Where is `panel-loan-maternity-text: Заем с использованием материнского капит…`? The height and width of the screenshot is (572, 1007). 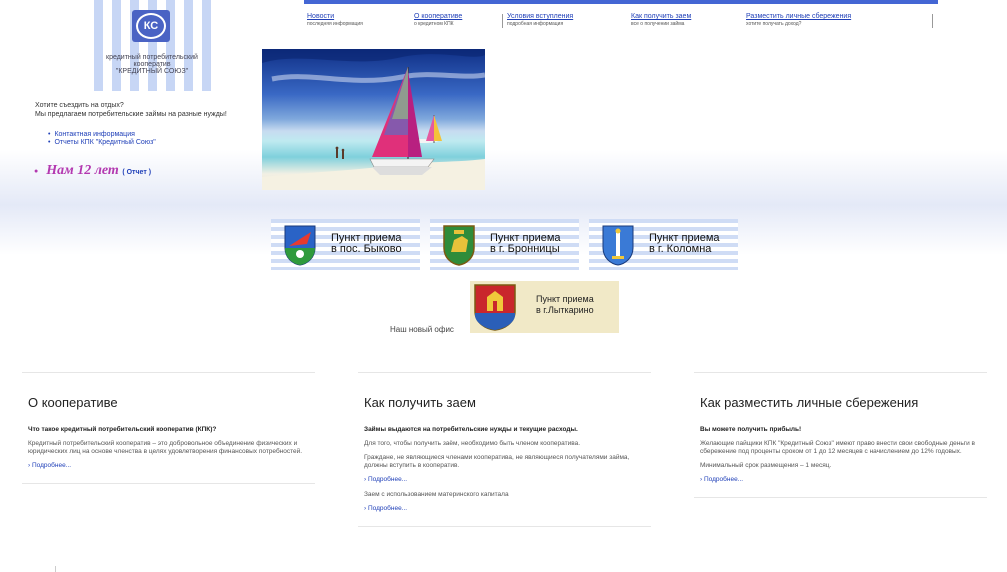
panel-loan-maternity-text: Заем с использованием материнского капит… is located at coordinates (436, 494).